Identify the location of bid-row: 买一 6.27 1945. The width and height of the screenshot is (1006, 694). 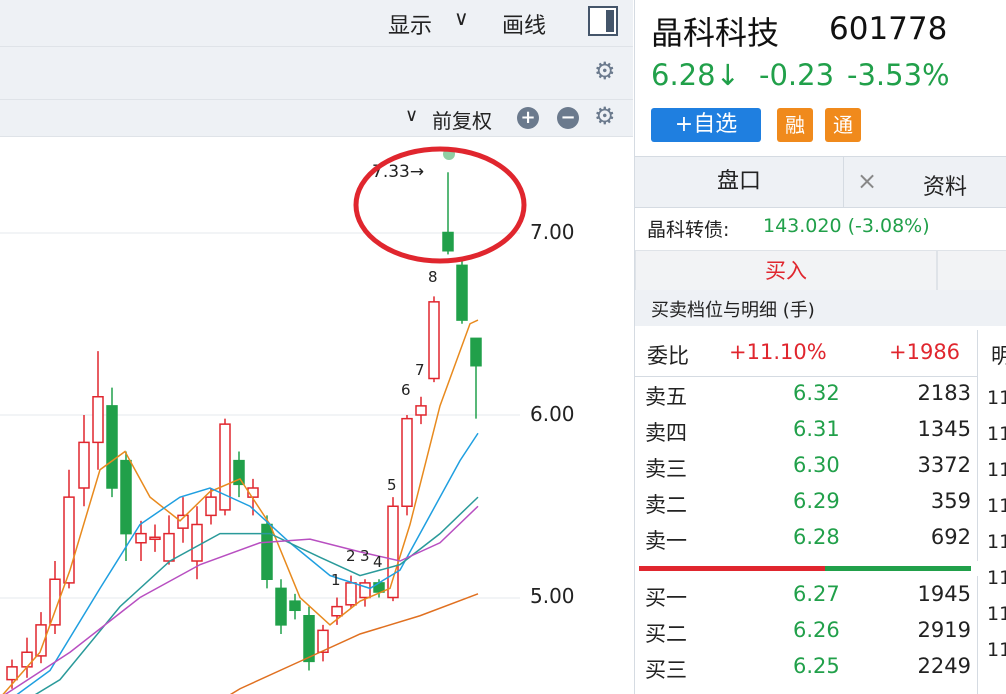
(806, 596).